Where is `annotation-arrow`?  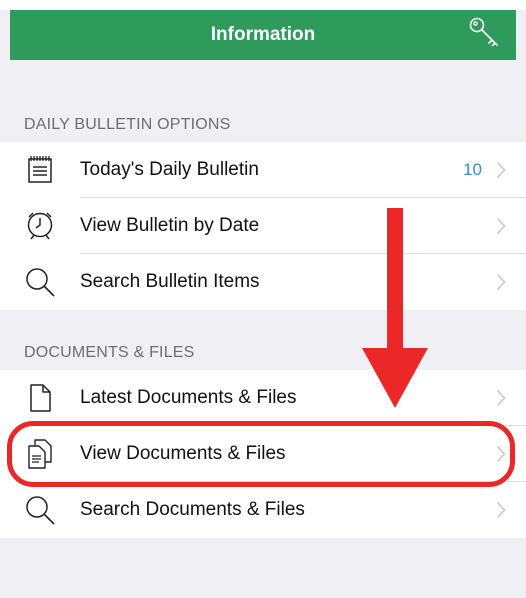 annotation-arrow is located at coordinates (395, 308).